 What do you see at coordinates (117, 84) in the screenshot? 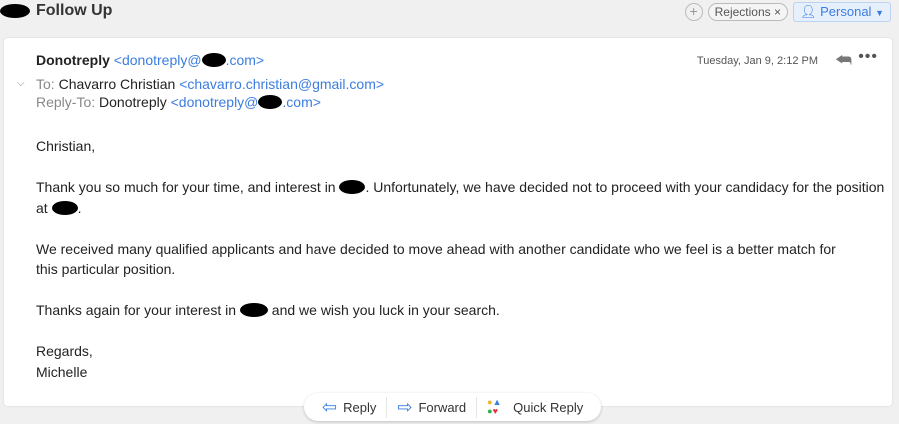
I see `to-name: Chavarro Christian` at bounding box center [117, 84].